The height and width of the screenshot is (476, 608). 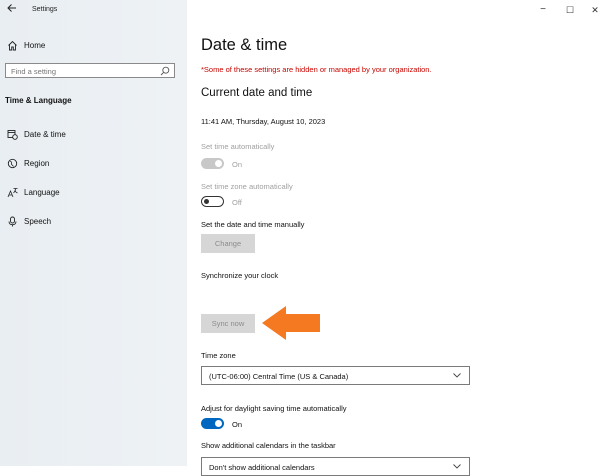 I want to click on back-button, so click(x=12, y=11).